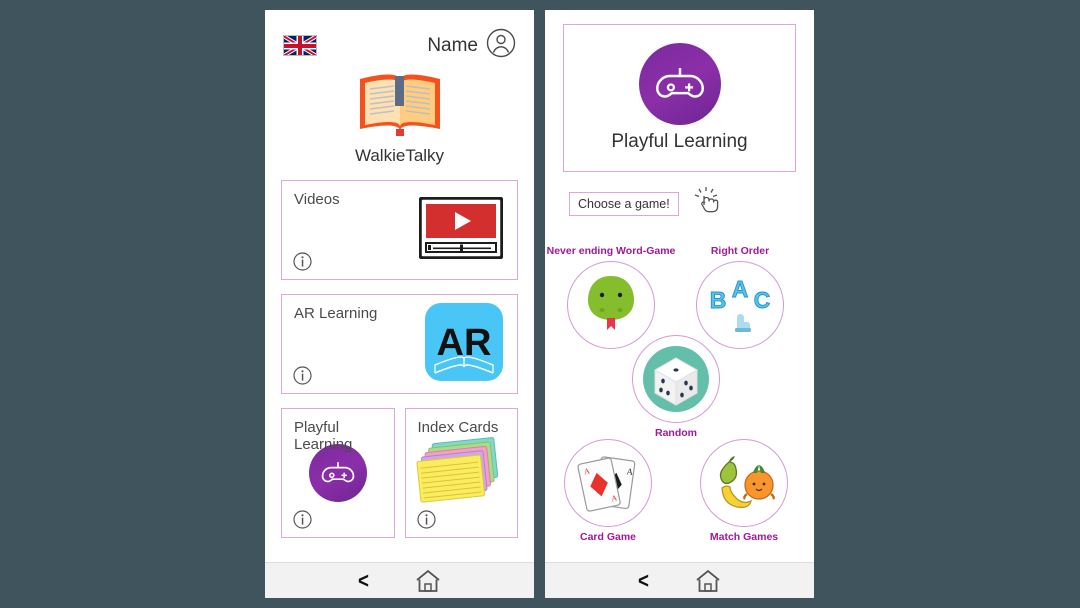 The image size is (1080, 608). Describe the element at coordinates (400, 105) in the screenshot. I see `open-book-icon` at that location.